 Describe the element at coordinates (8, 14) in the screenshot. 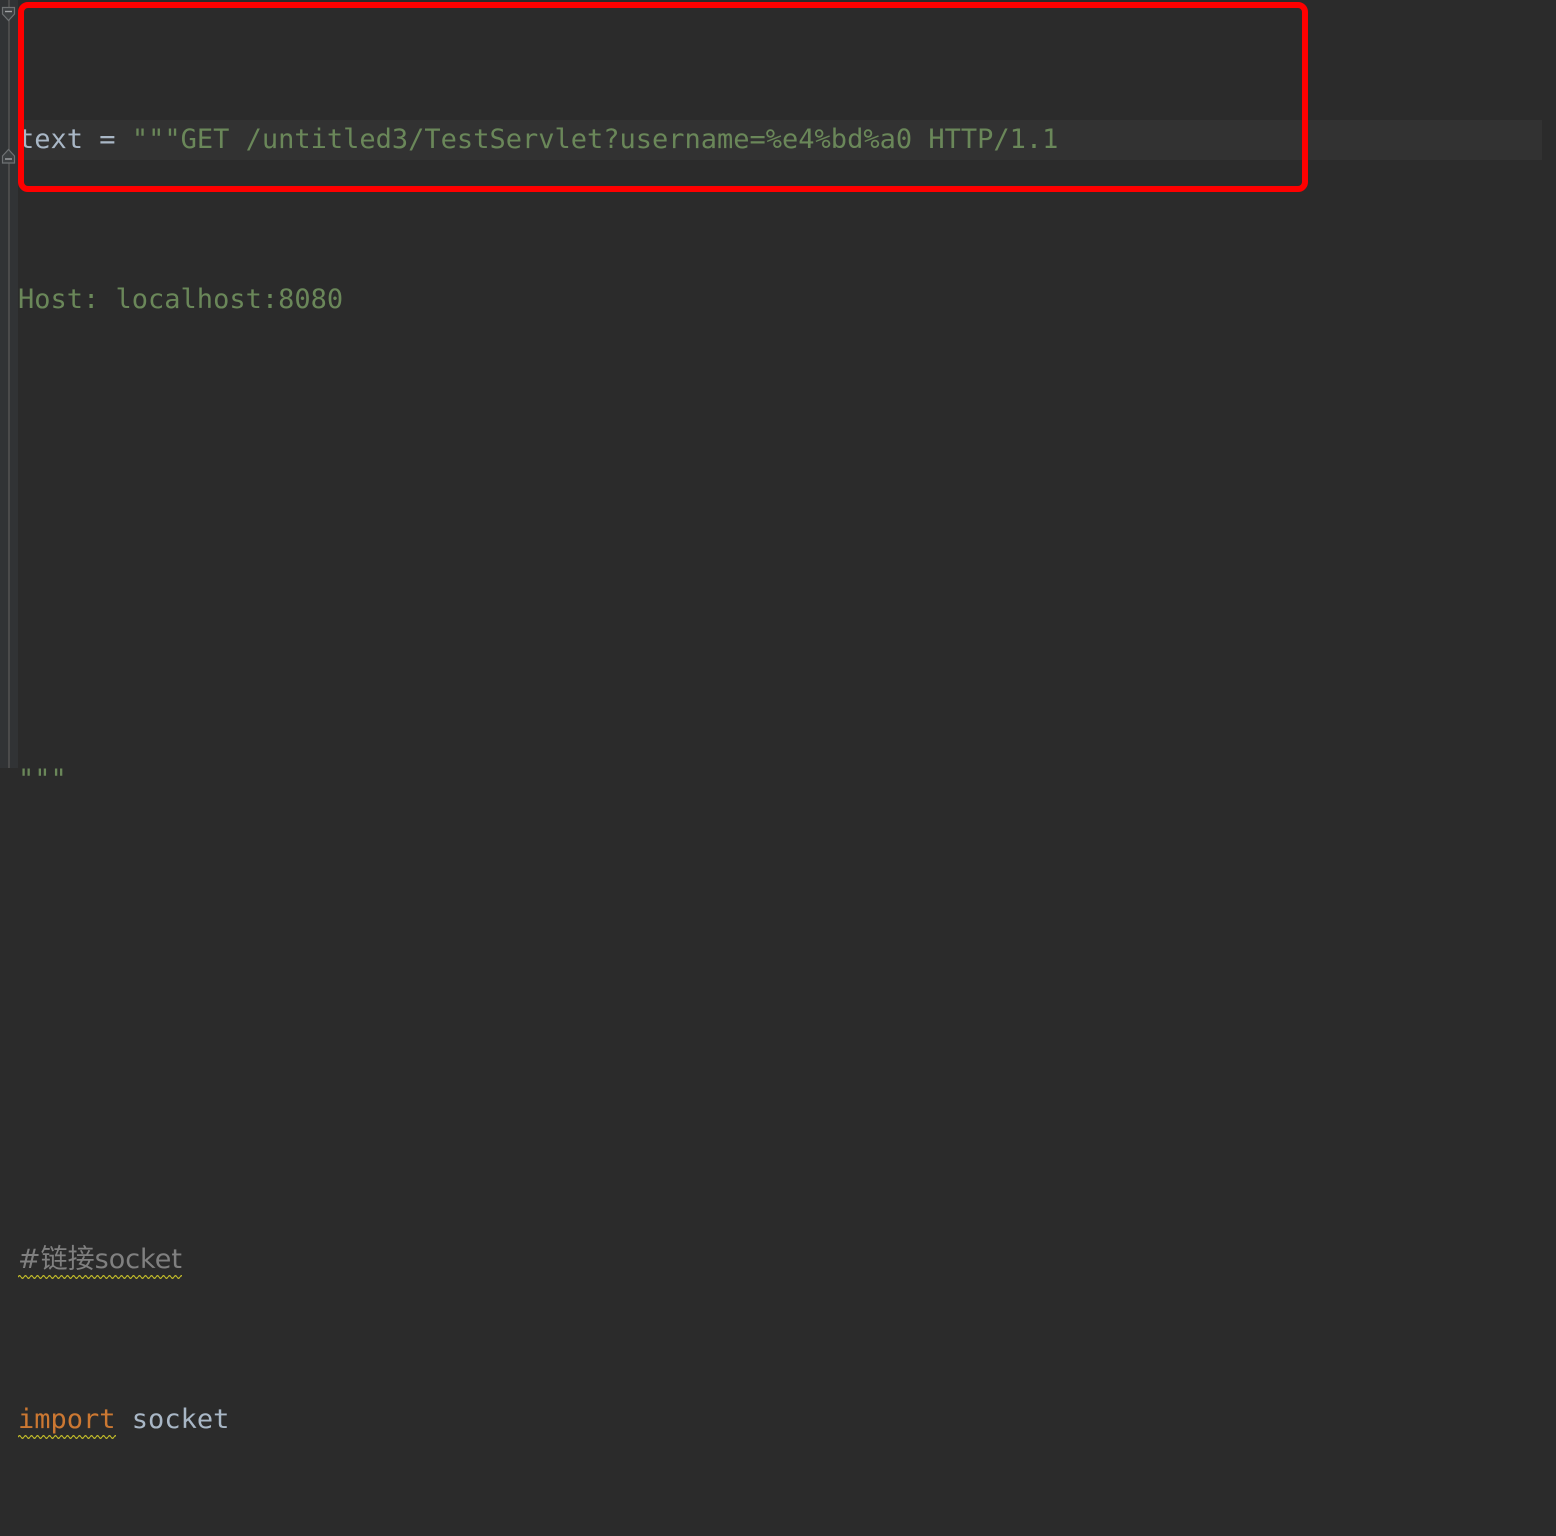

I see `fold-collapse-icon` at that location.